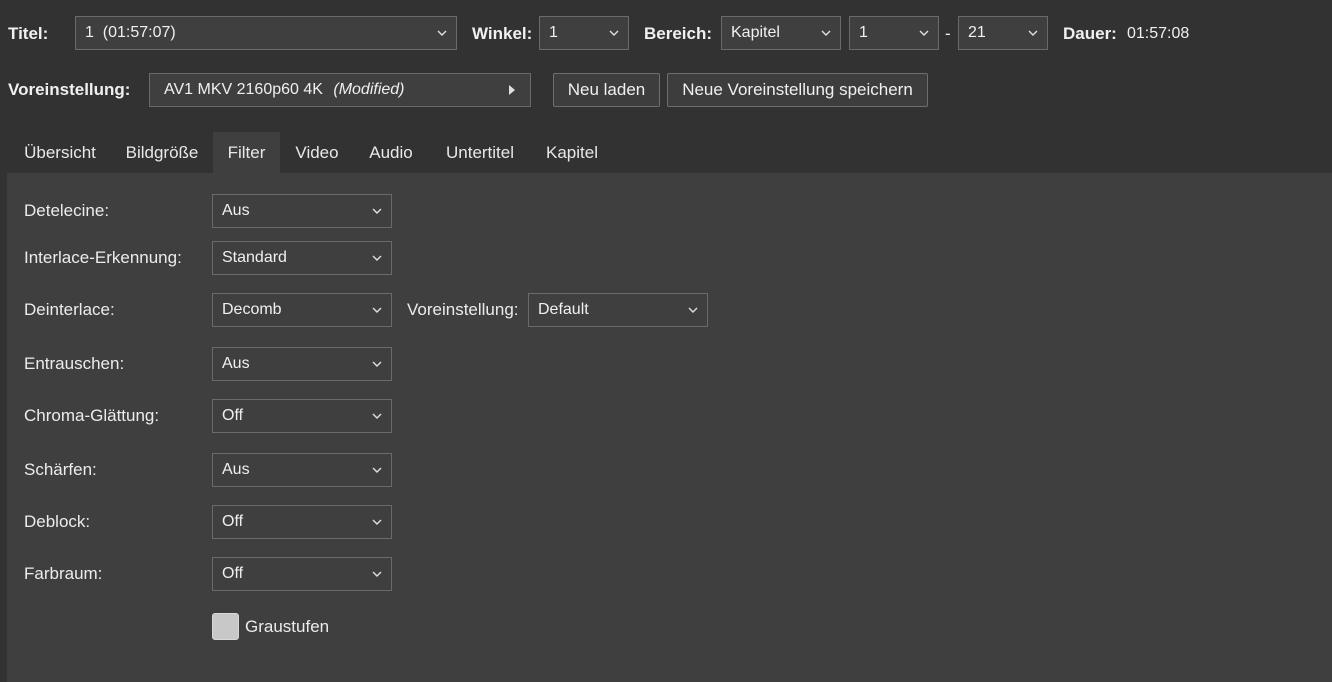  What do you see at coordinates (563, 309) in the screenshot?
I see `deinterlace-preset-value: Default` at bounding box center [563, 309].